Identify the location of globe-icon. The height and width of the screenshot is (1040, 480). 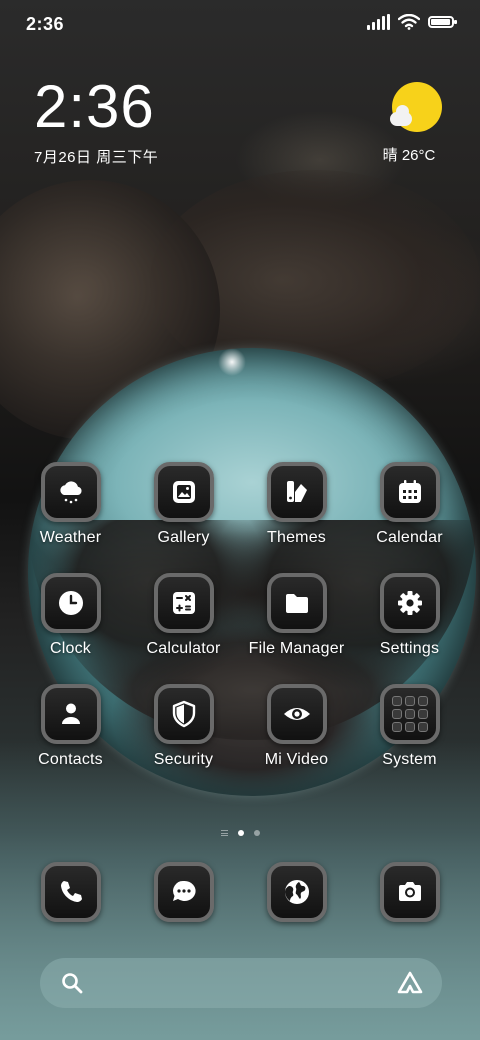
(296, 892).